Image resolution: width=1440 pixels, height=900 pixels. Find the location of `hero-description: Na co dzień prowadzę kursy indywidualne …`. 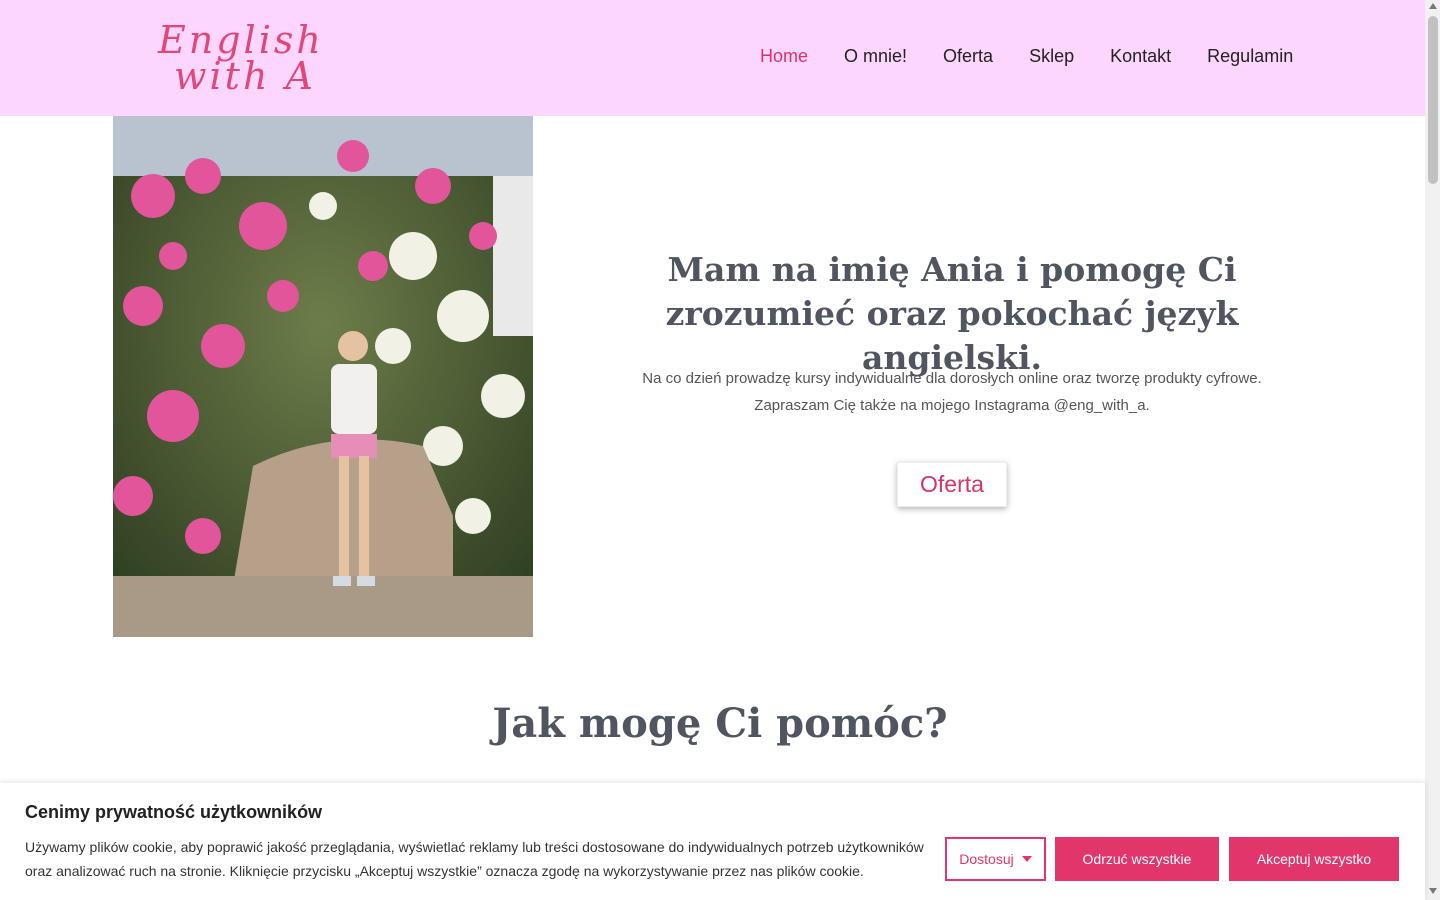

hero-description: Na co dzień prowadzę kursy indywidualne … is located at coordinates (952, 392).